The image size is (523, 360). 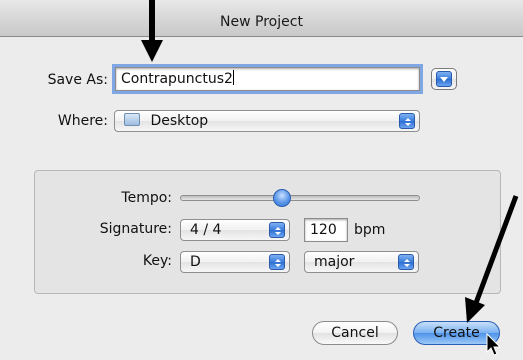 What do you see at coordinates (300, 198) in the screenshot?
I see `tempo-slider-track` at bounding box center [300, 198].